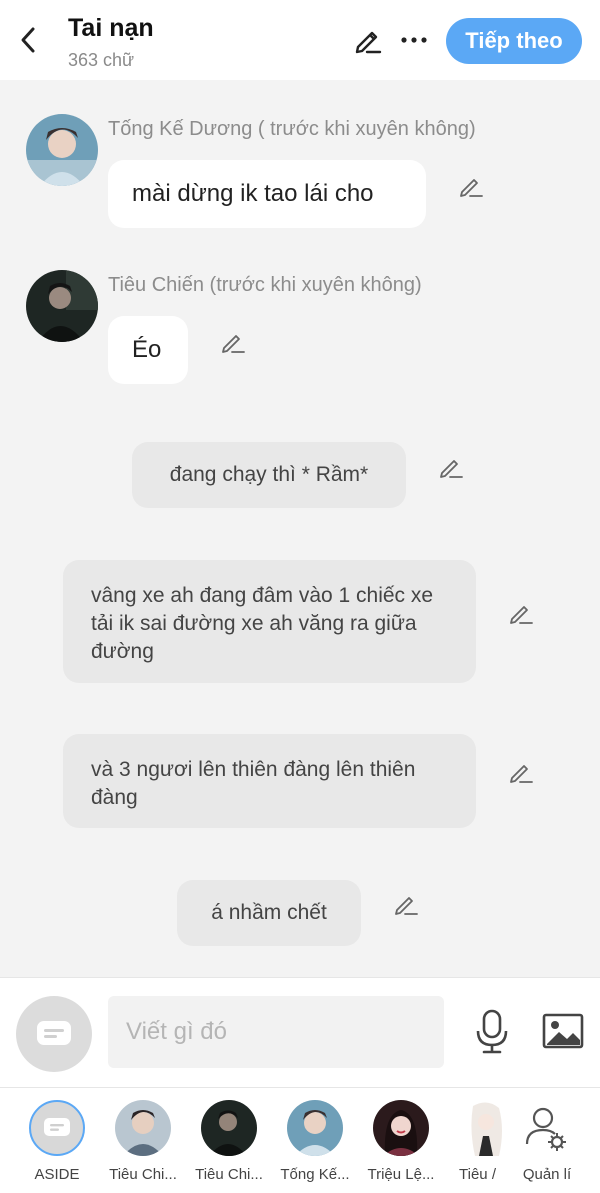  I want to click on message-input, so click(276, 1032).